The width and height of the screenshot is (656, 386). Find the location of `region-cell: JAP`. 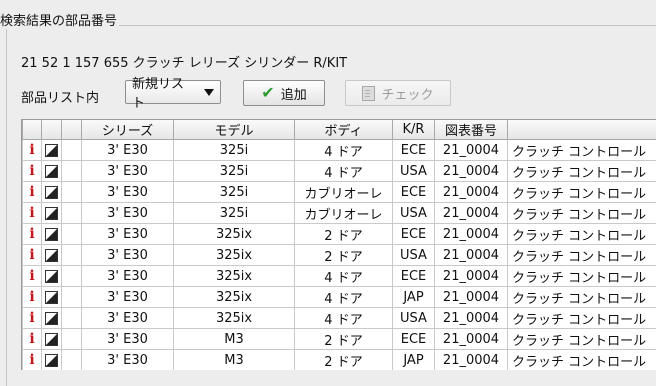

region-cell: JAP is located at coordinates (414, 297).